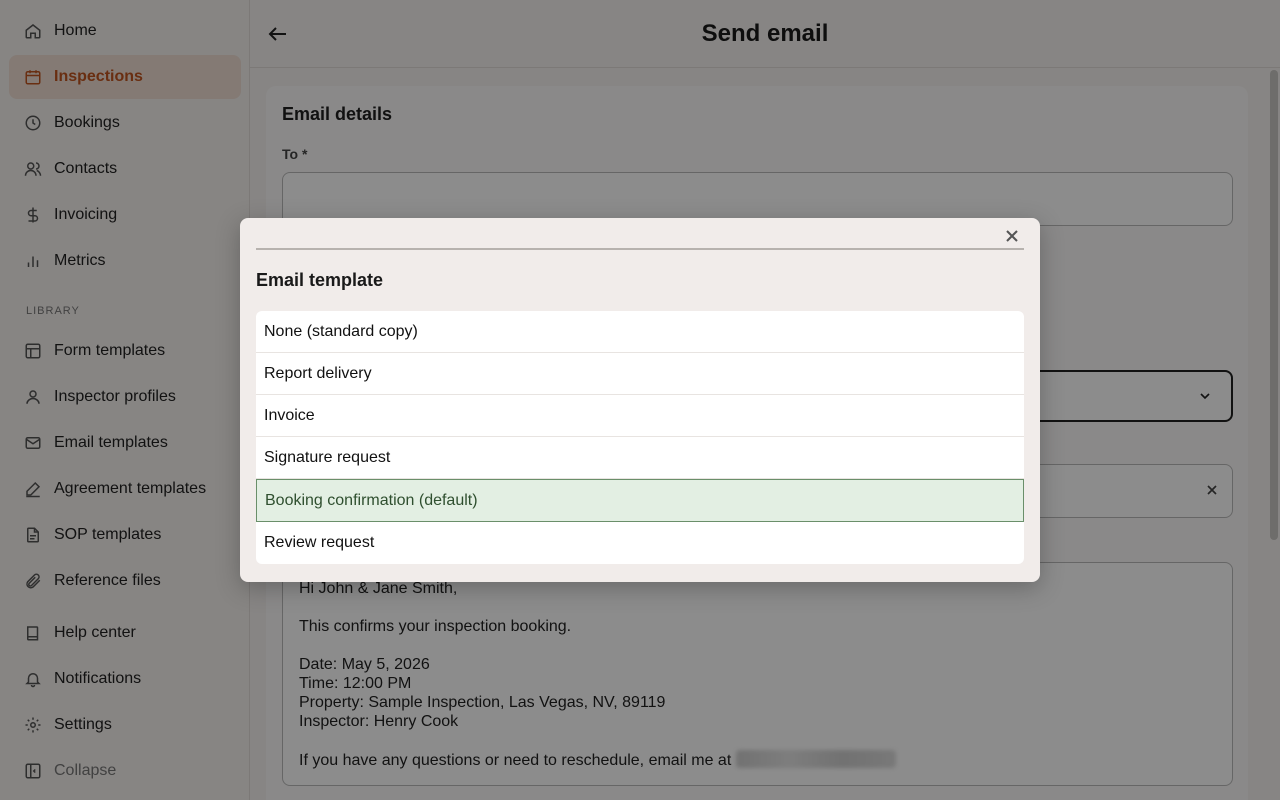  I want to click on template-option: None (standard copy), so click(640, 332).